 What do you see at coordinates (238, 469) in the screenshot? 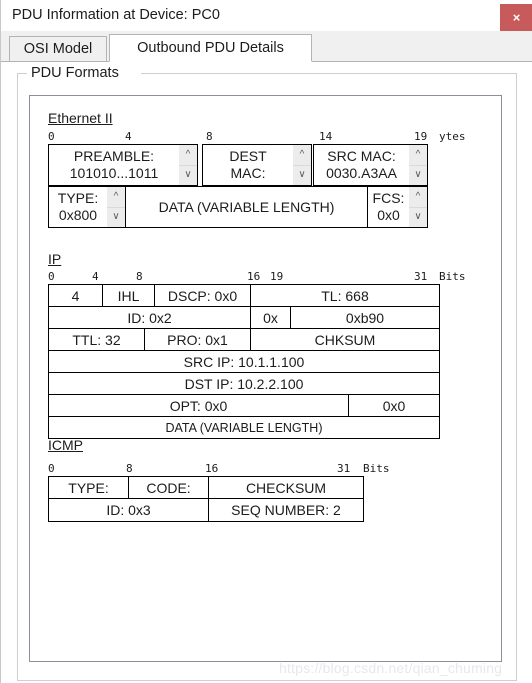
I see `icmp-ruler: 0 8 16 31 Bits` at bounding box center [238, 469].